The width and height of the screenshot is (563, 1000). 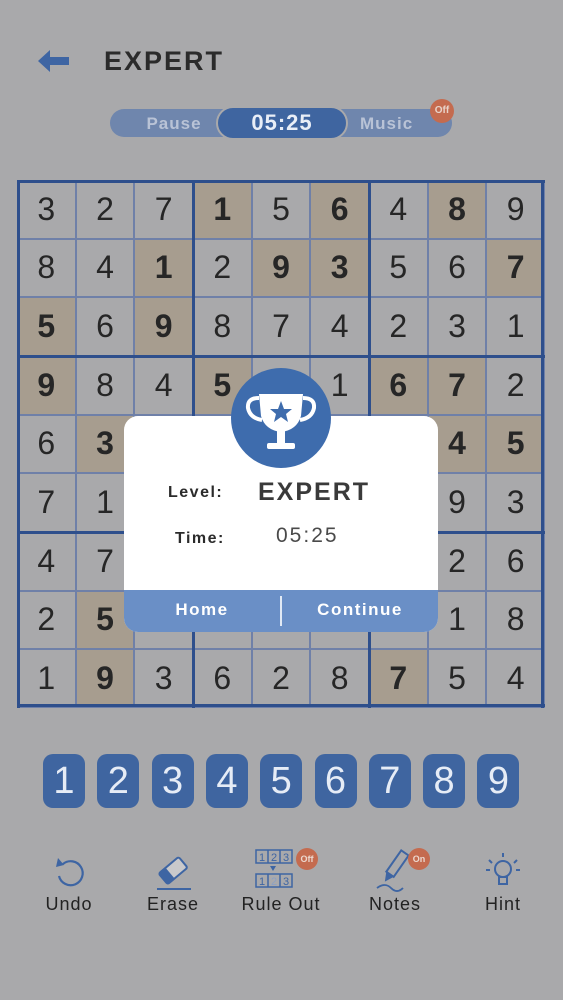 I want to click on number-pad: 123456789, so click(x=281, y=781).